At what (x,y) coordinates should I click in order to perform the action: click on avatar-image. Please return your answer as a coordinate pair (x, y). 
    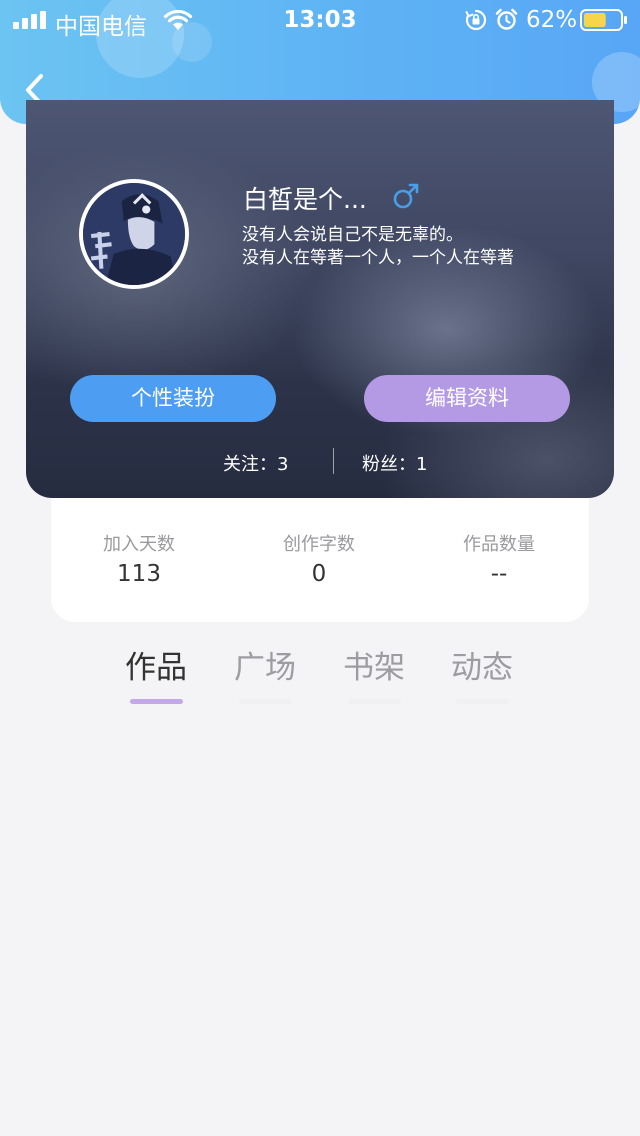
    Looking at the image, I should click on (134, 234).